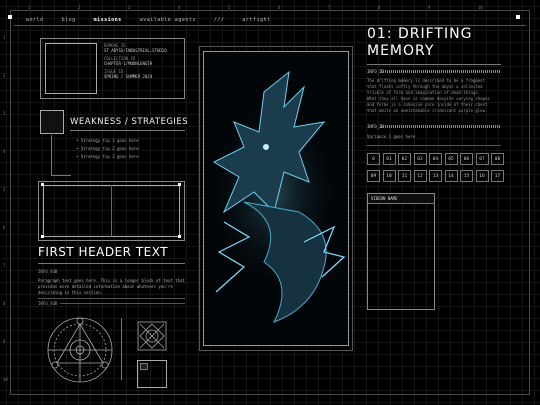 The height and width of the screenshot is (405, 540). What do you see at coordinates (435, 159) in the screenshot?
I see `number-cell: 04` at bounding box center [435, 159].